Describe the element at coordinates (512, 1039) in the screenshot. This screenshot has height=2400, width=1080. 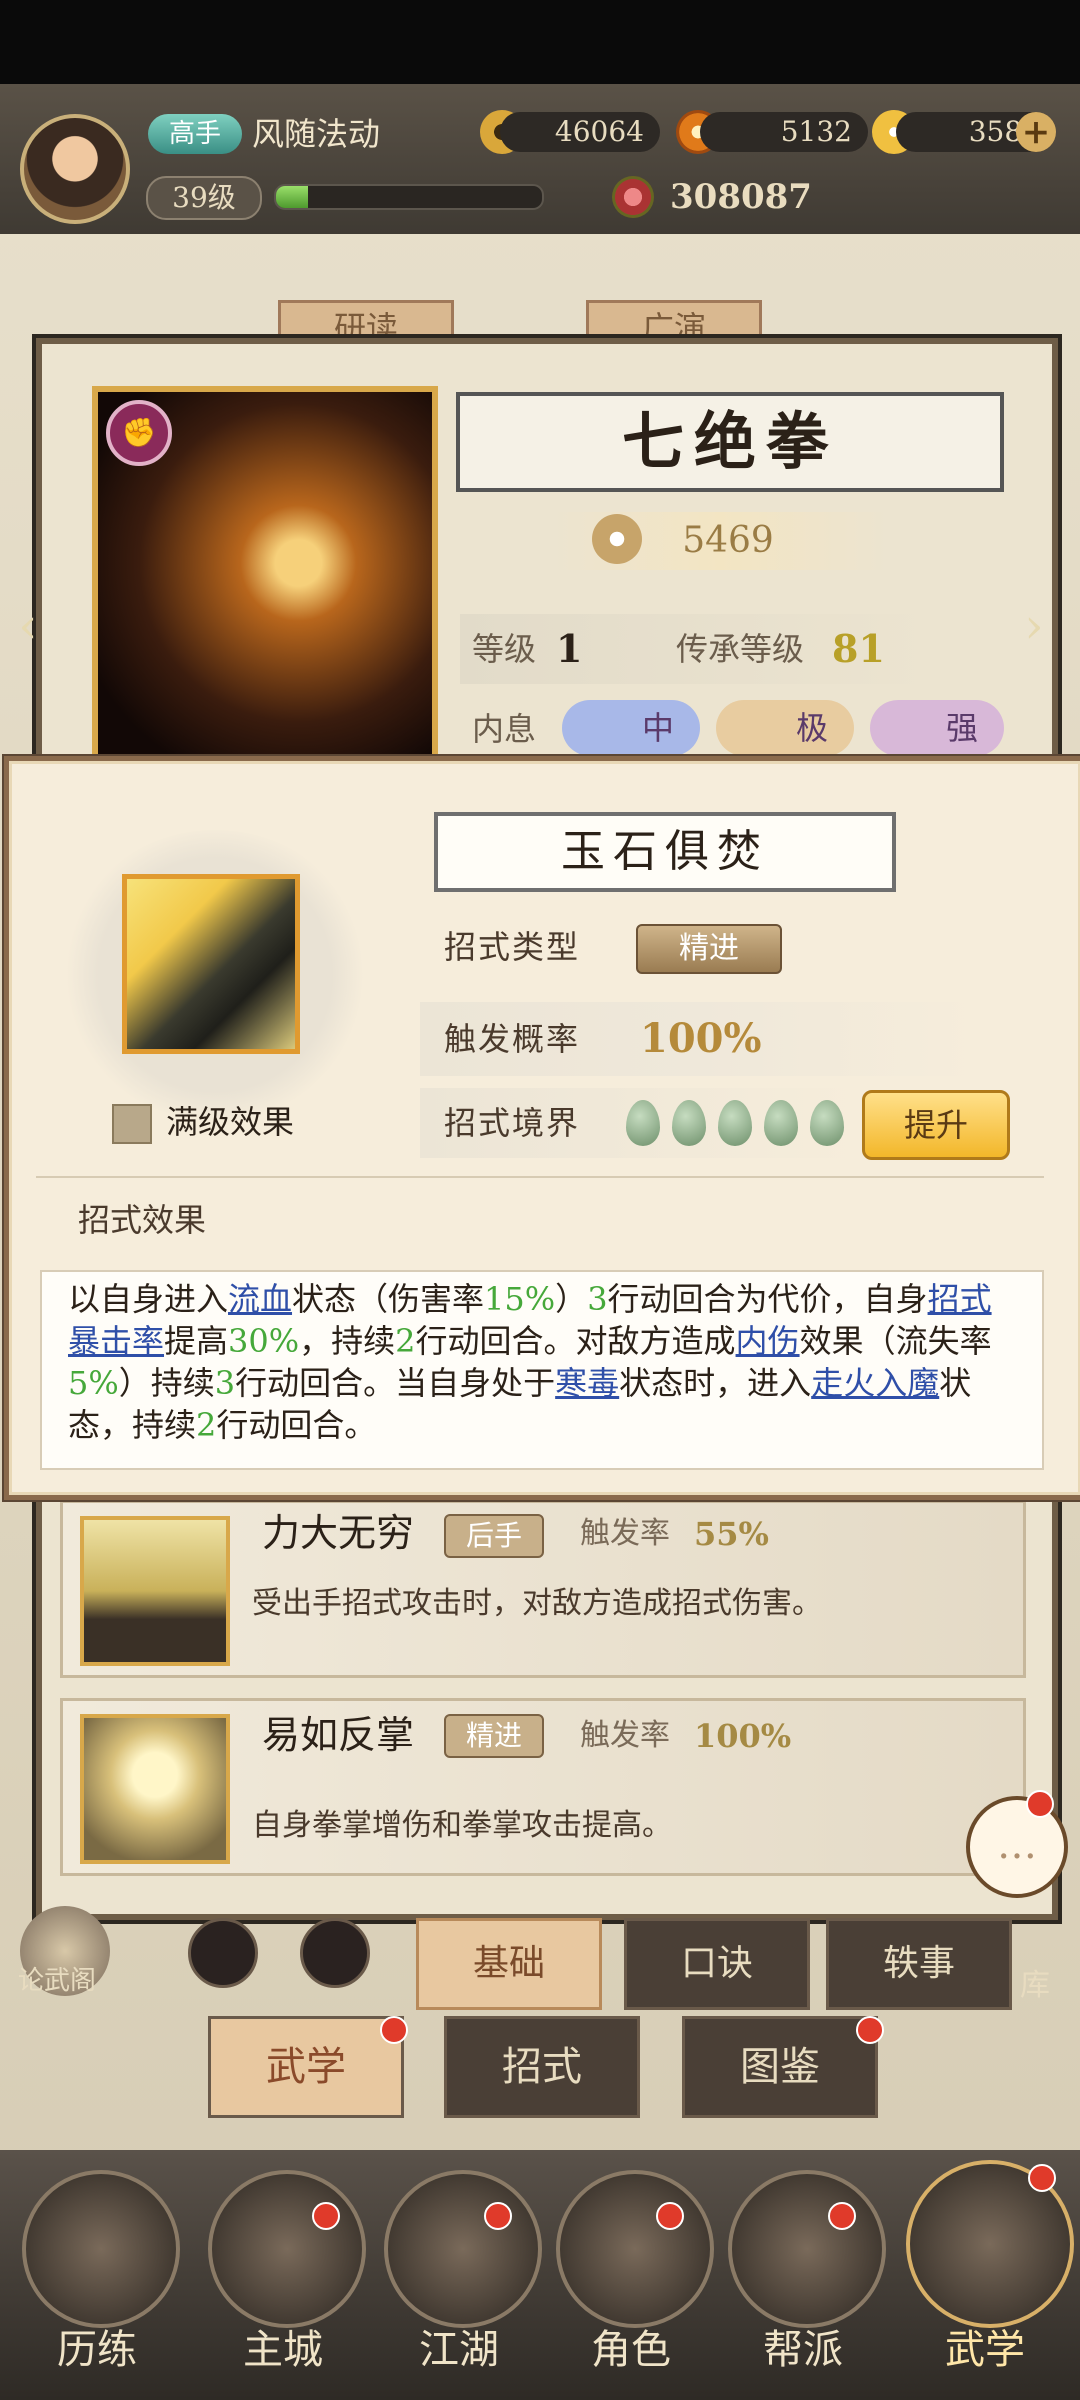
I see `rate-label: 触发概率` at that location.